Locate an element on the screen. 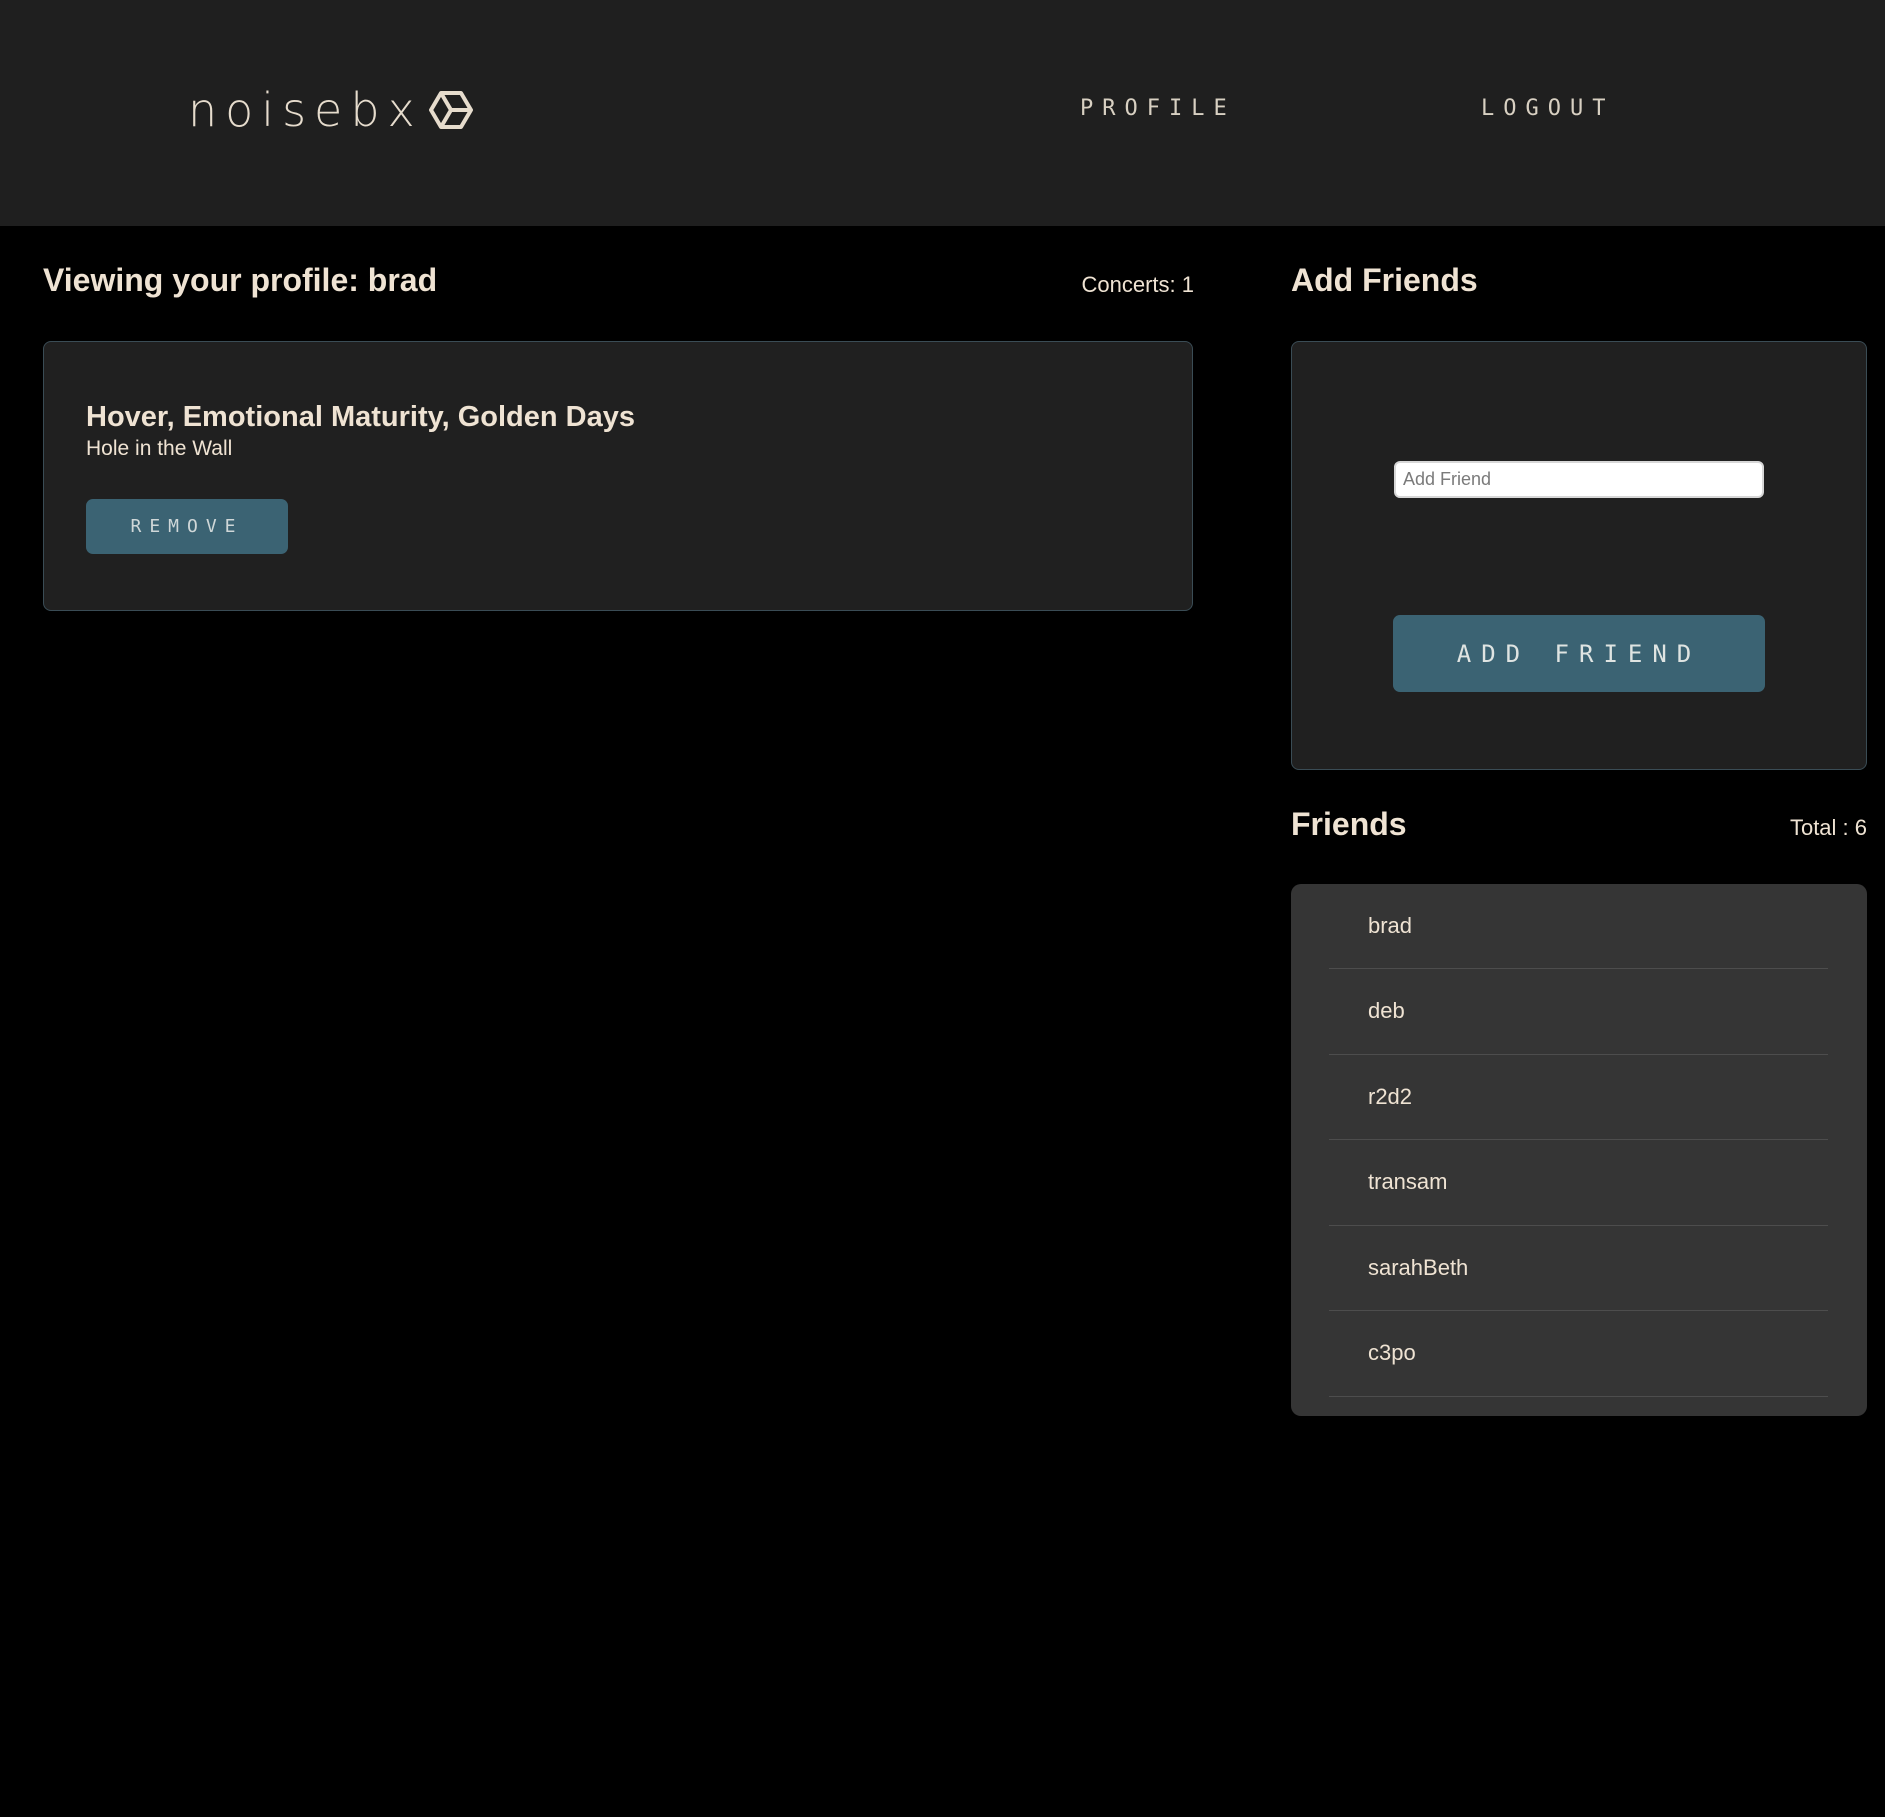  friend-item-brad: brad is located at coordinates (1578, 926).